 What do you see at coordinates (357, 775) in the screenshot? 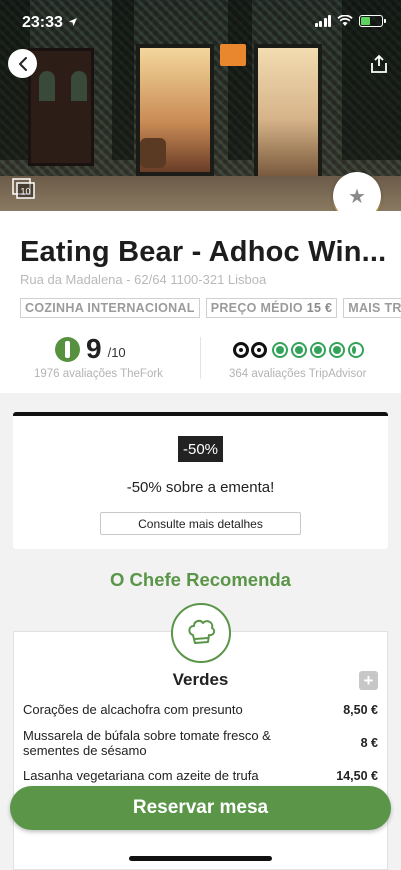
I see `dish-price: 14,50 €` at bounding box center [357, 775].